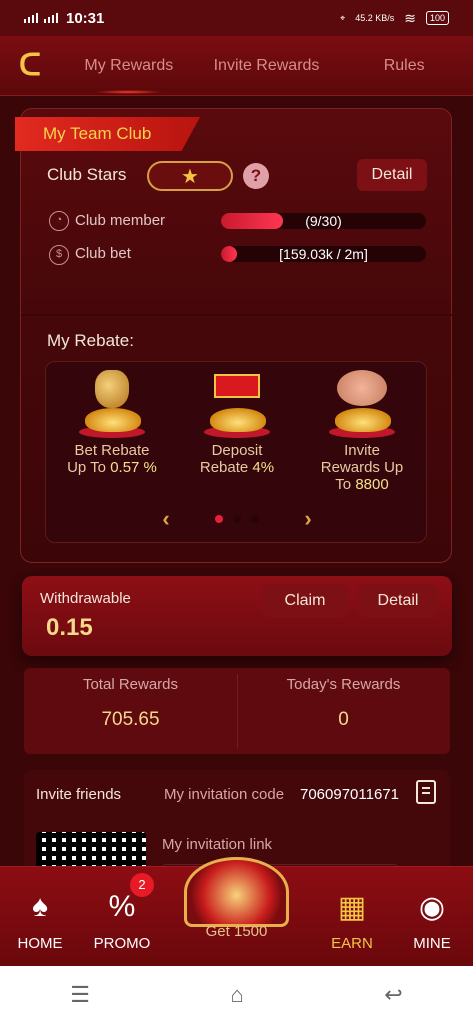  I want to click on total-rewards: Total Rewards 705.65, so click(130, 711).